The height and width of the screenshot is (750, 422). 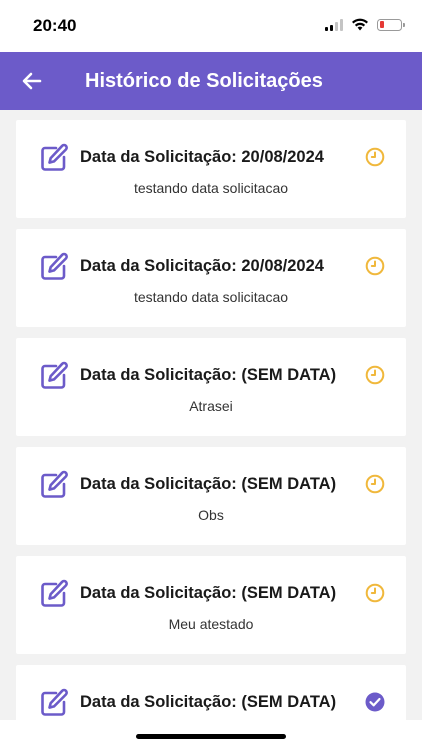 I want to click on app-header: Histórico de Solicitações, so click(x=211, y=81).